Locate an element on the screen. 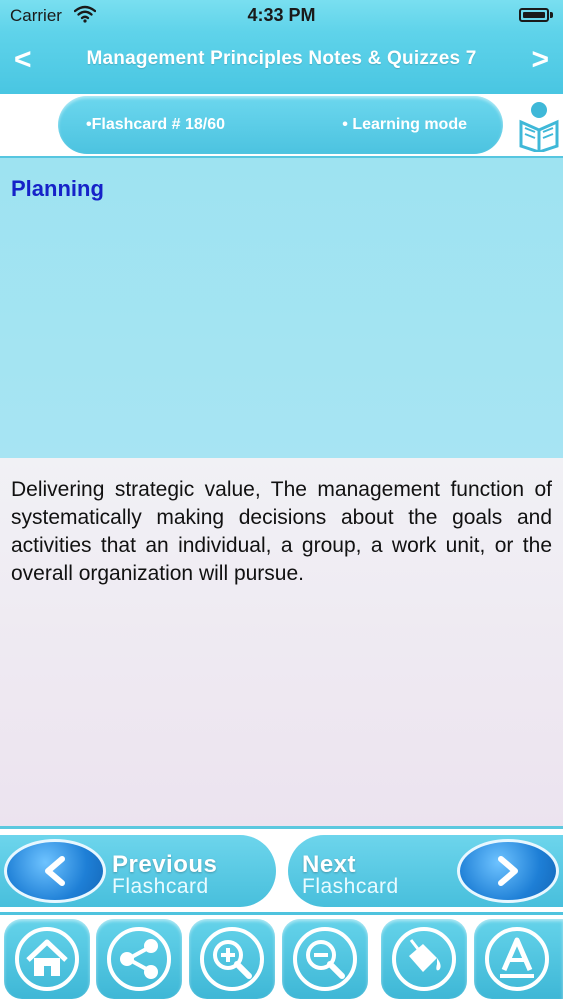 The height and width of the screenshot is (1000, 563). page-title: Management Principles Notes & Quizzes 7 is located at coordinates (281, 58).